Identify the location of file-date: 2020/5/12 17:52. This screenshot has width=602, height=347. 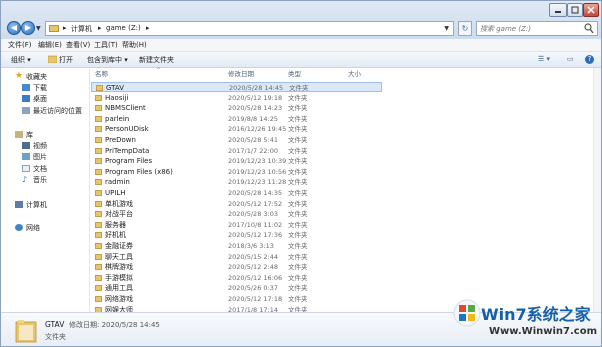
(255, 203).